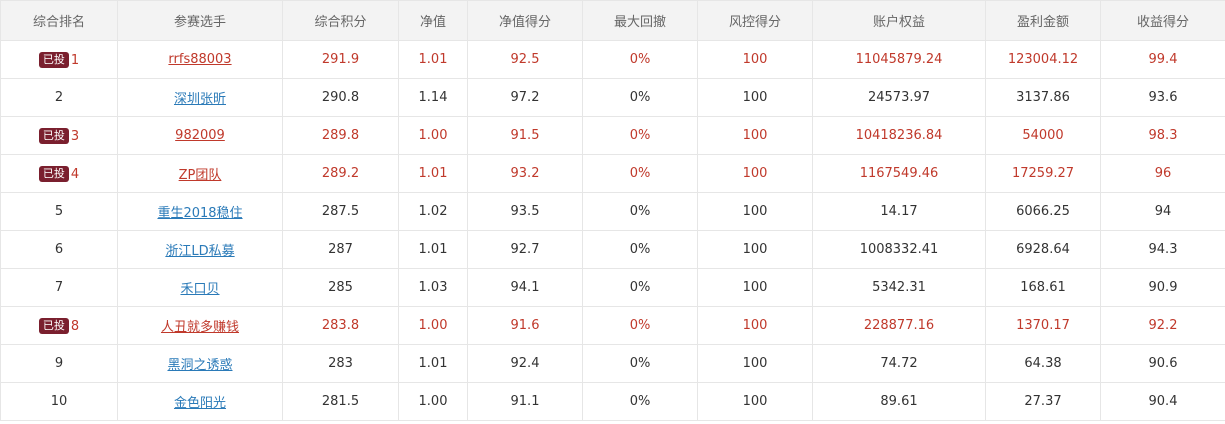  I want to click on player-link: ZP团队, so click(200, 175).